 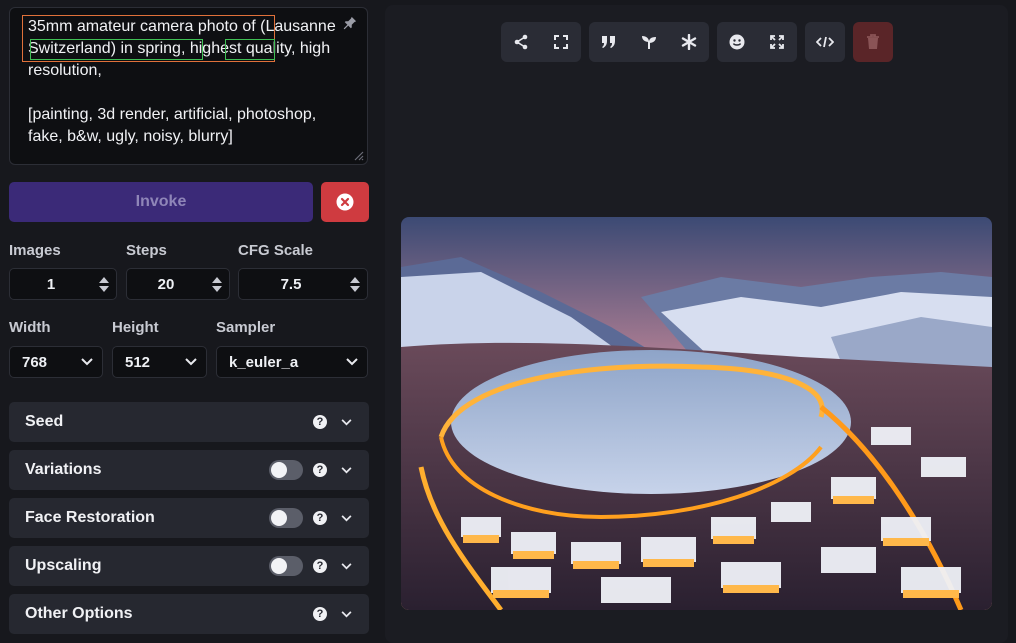 What do you see at coordinates (189, 518) in the screenshot?
I see `face-restoration-section: Face Restoration ?` at bounding box center [189, 518].